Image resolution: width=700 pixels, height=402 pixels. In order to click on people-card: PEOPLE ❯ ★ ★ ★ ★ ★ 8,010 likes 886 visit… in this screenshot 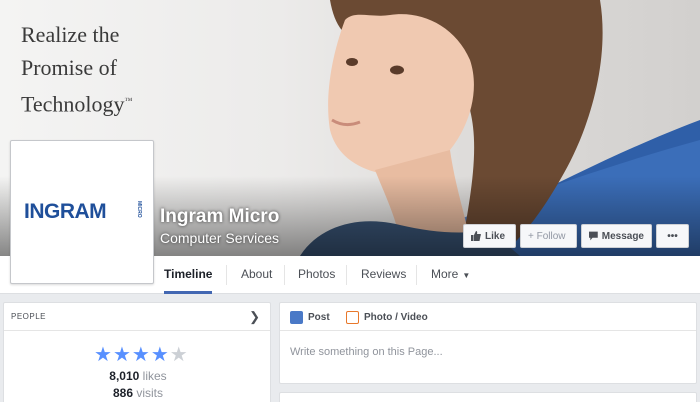, I will do `click(137, 352)`.